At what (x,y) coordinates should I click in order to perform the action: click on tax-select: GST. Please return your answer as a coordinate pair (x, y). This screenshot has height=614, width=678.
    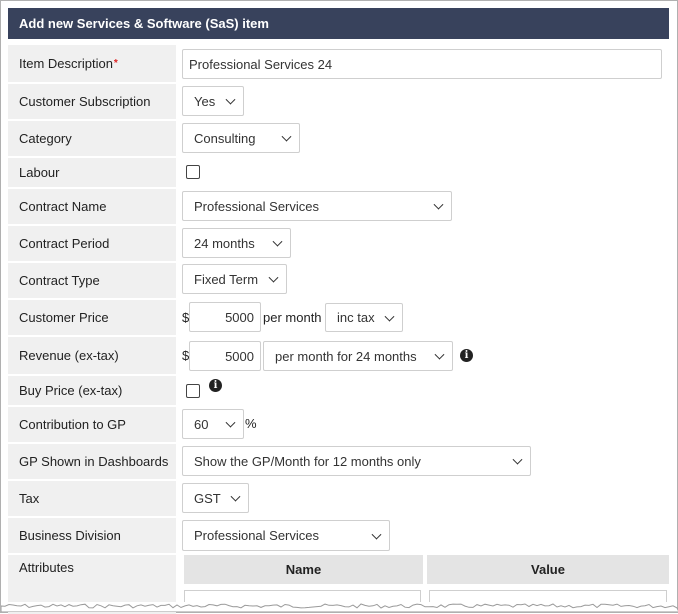
    Looking at the image, I should click on (215, 498).